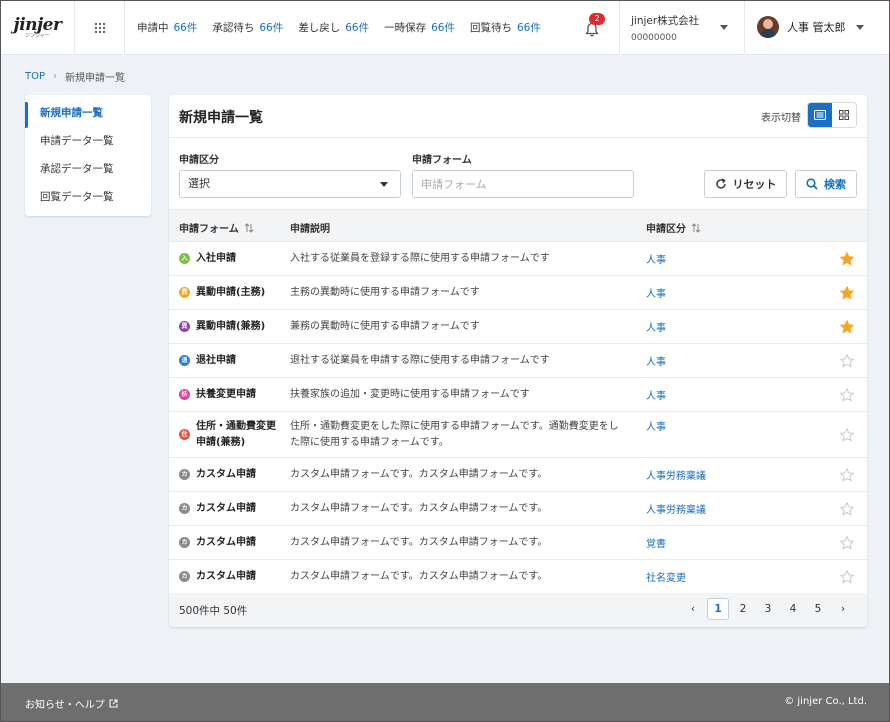 The width and height of the screenshot is (890, 722). Describe the element at coordinates (673, 227) in the screenshot. I see `column-header-category: 申請区分` at that location.